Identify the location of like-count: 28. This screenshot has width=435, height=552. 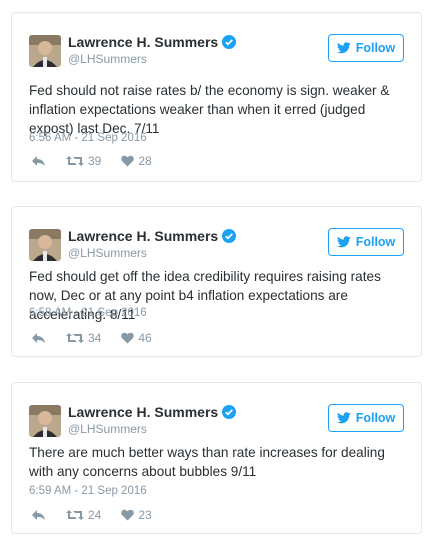
(145, 161).